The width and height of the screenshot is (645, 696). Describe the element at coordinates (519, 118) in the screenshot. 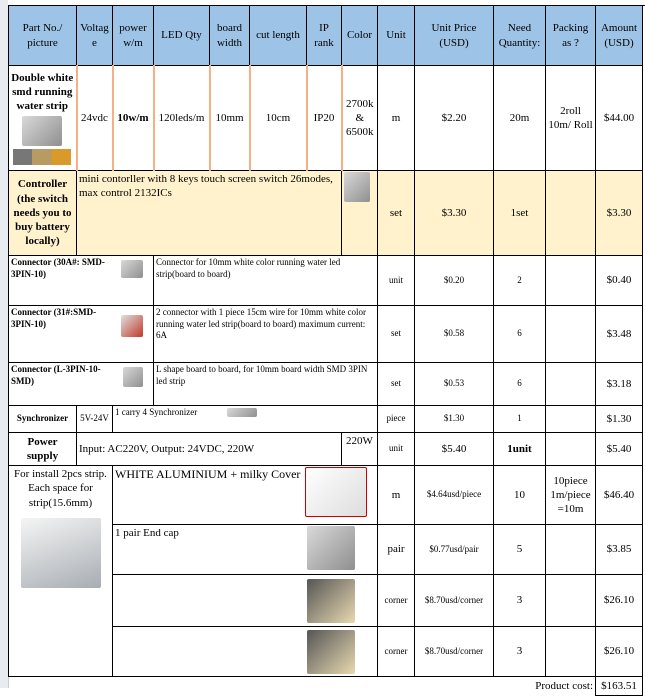

I see `qty-cell: 20m` at that location.